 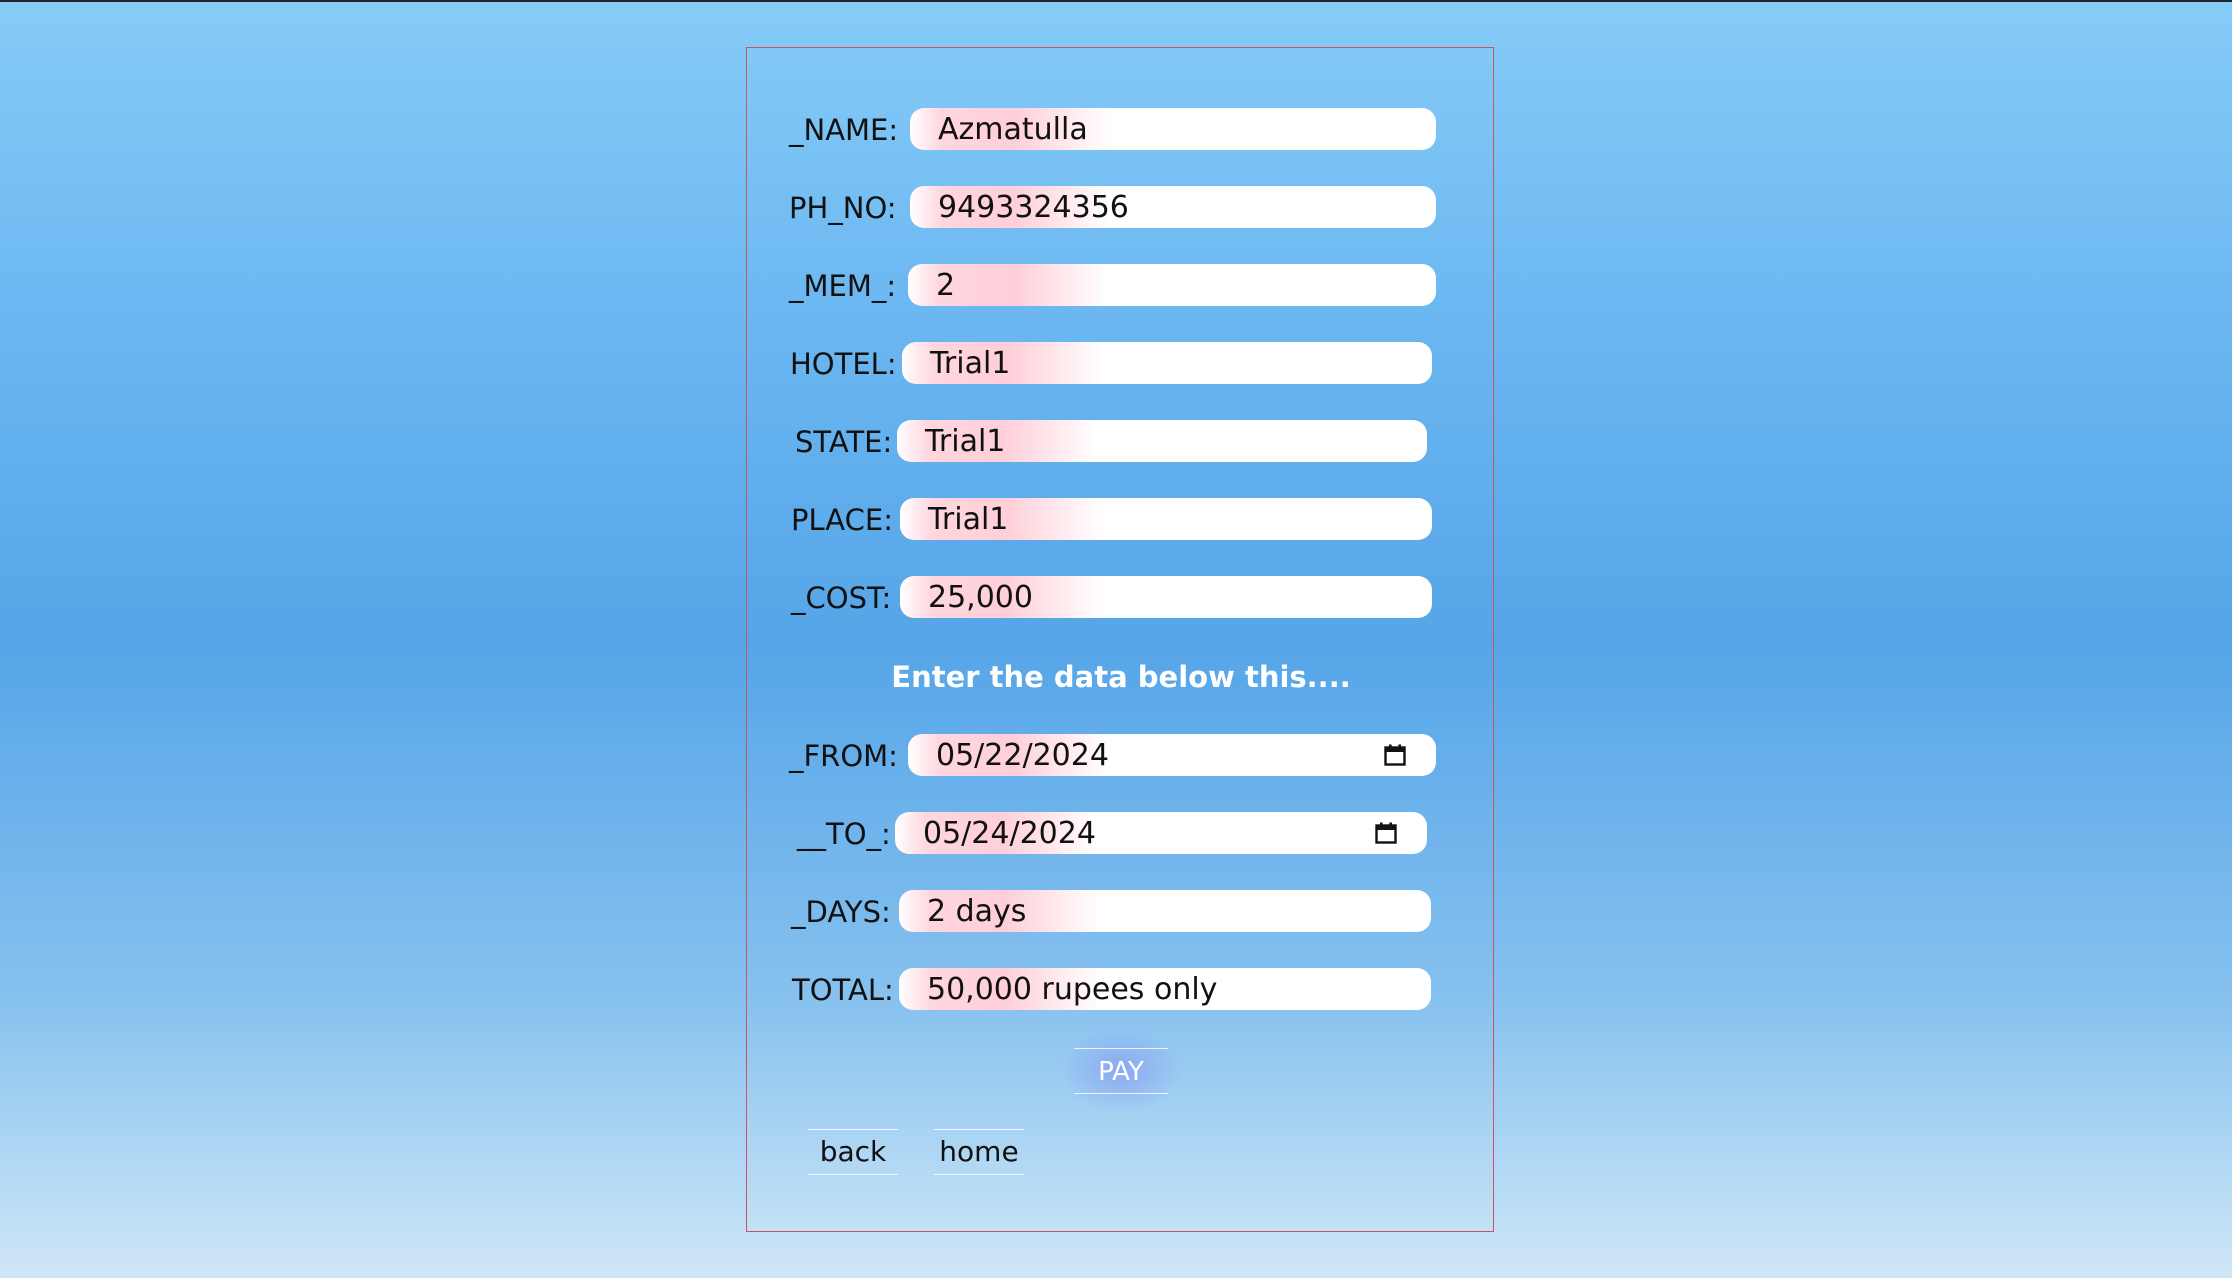 I want to click on to-date-value: 05/24/2024, so click(x=1009, y=833).